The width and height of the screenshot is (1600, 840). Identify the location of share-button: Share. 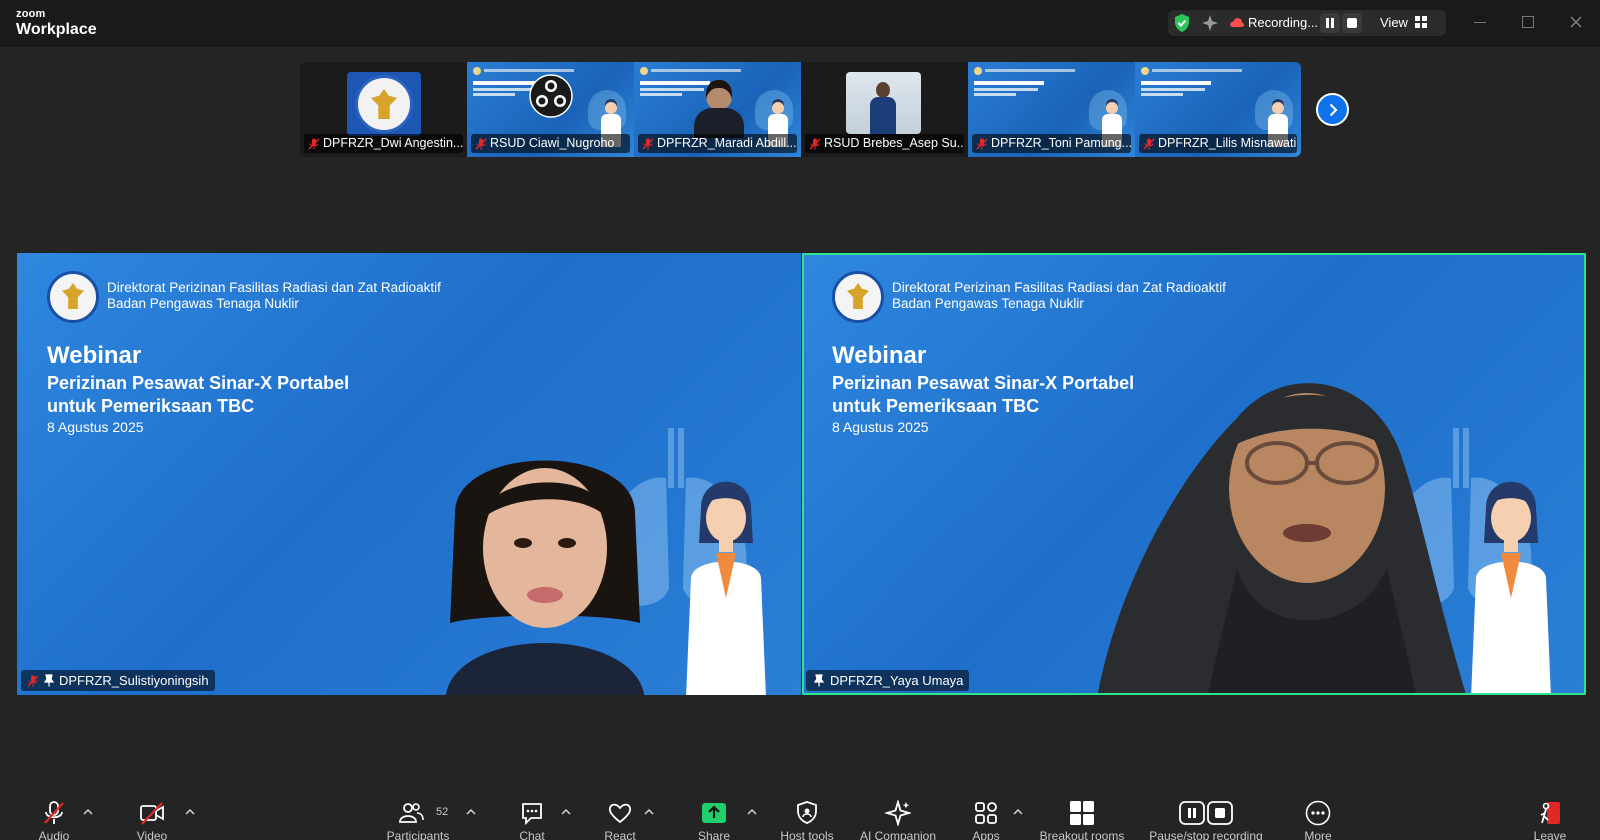
(714, 813).